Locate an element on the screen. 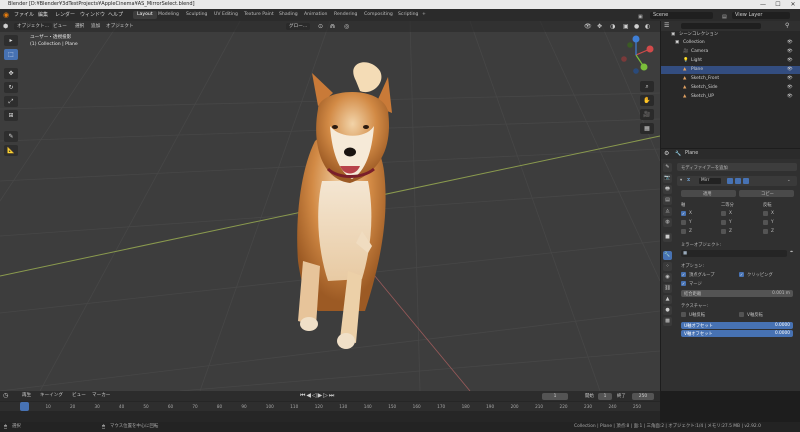 This screenshot has height=432, width=800. outliner-item: ▲ Plane 👁 is located at coordinates (730, 70).